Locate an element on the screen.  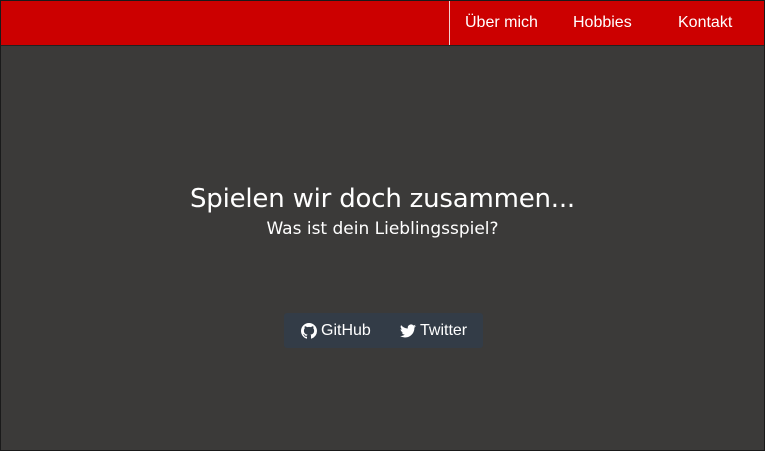
github-icon is located at coordinates (309, 330).